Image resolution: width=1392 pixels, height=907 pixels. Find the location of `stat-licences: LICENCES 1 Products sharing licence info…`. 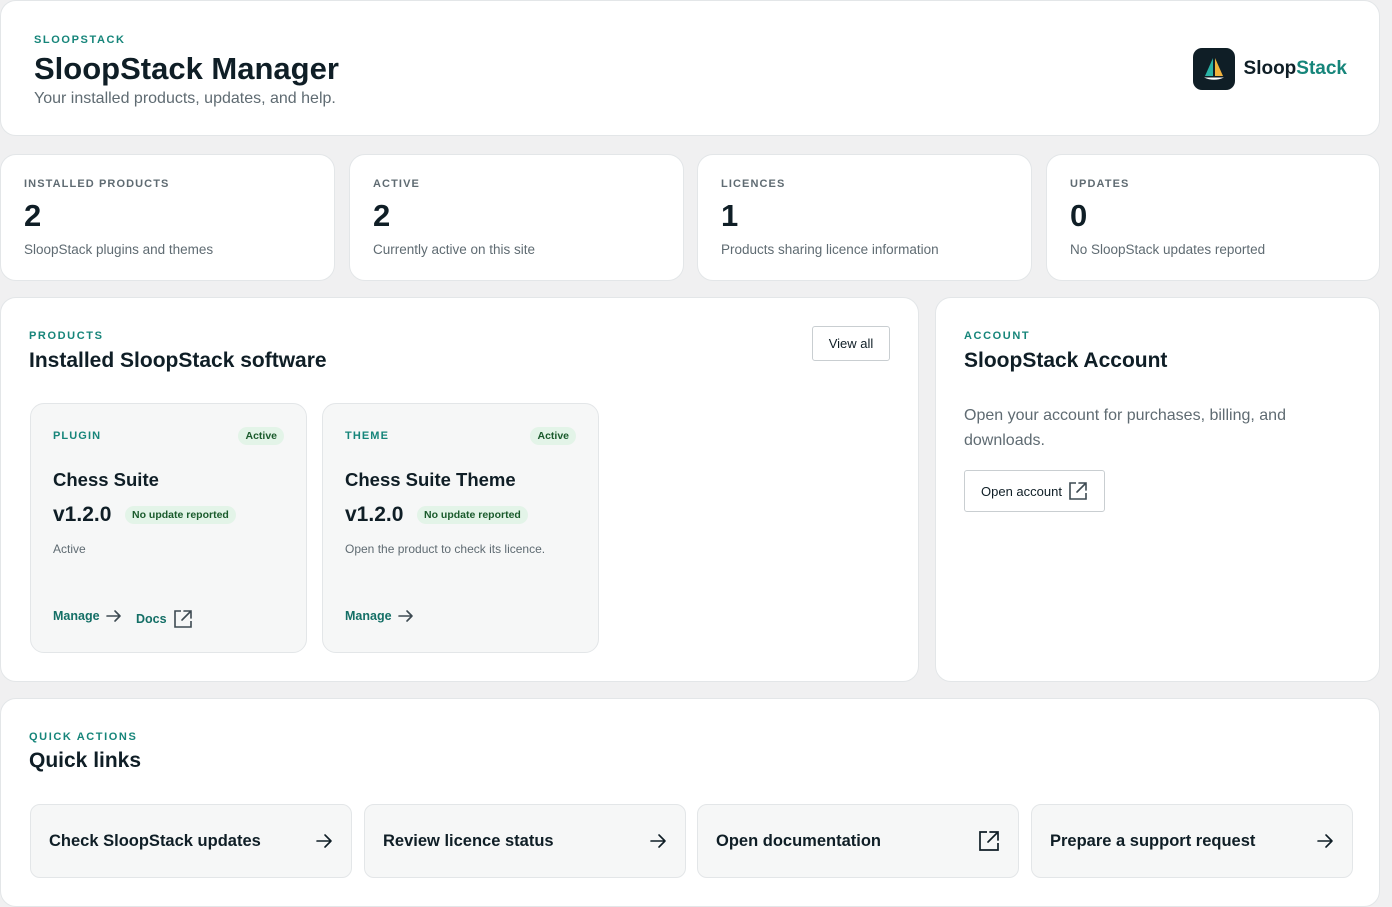

stat-licences: LICENCES 1 Products sharing licence info… is located at coordinates (864, 217).